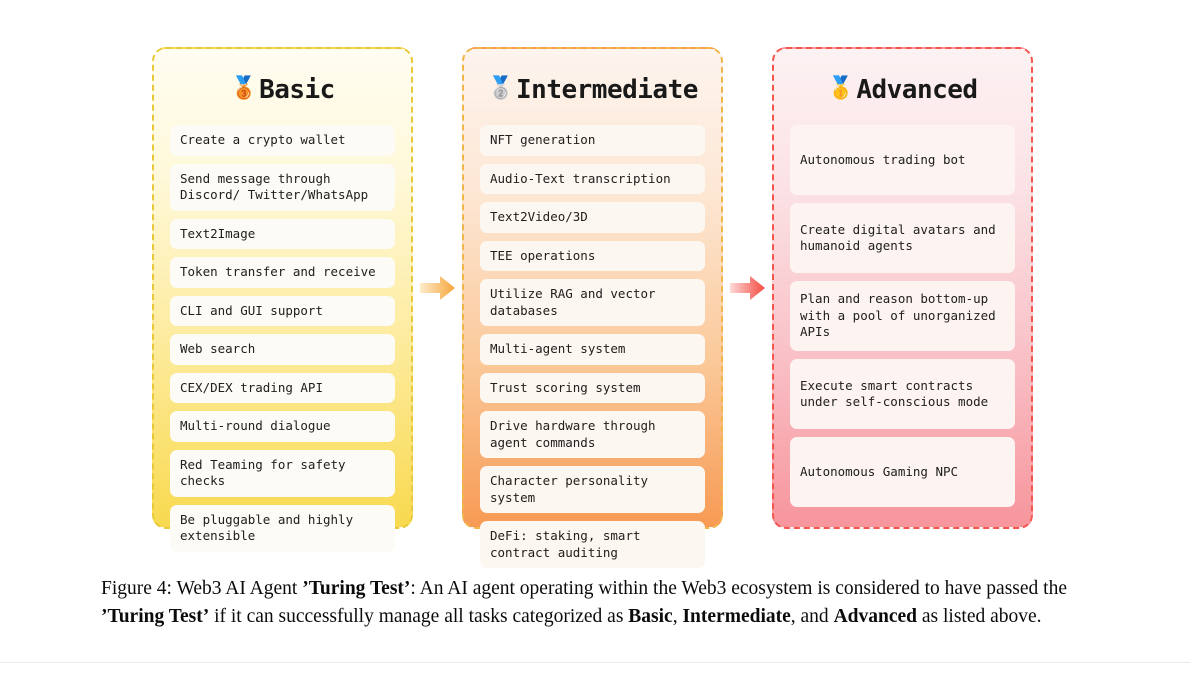 The height and width of the screenshot is (680, 1190). Describe the element at coordinates (841, 88) in the screenshot. I see `gold-medal-icon: 🥇` at that location.